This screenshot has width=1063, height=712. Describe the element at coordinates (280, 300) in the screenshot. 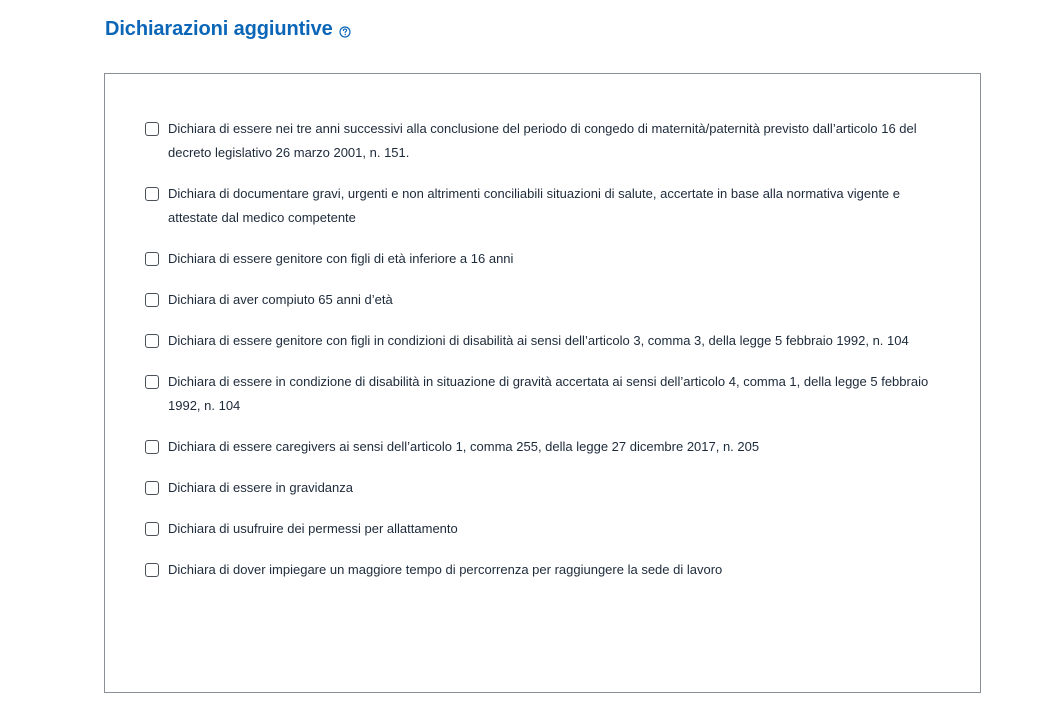

I see `declaration-label: Dichiara di aver compiuto 65 anni d’età` at that location.